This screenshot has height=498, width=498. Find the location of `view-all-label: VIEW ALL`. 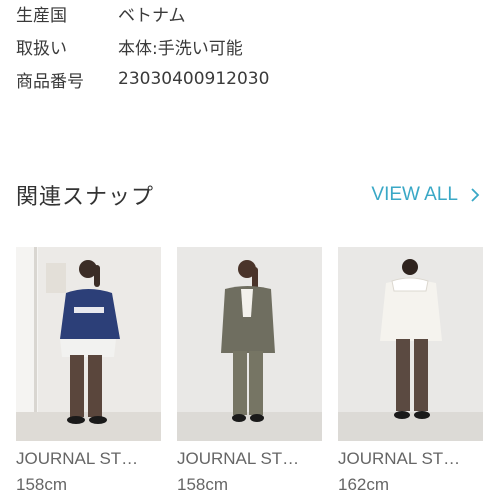

view-all-label: VIEW ALL is located at coordinates (414, 194).